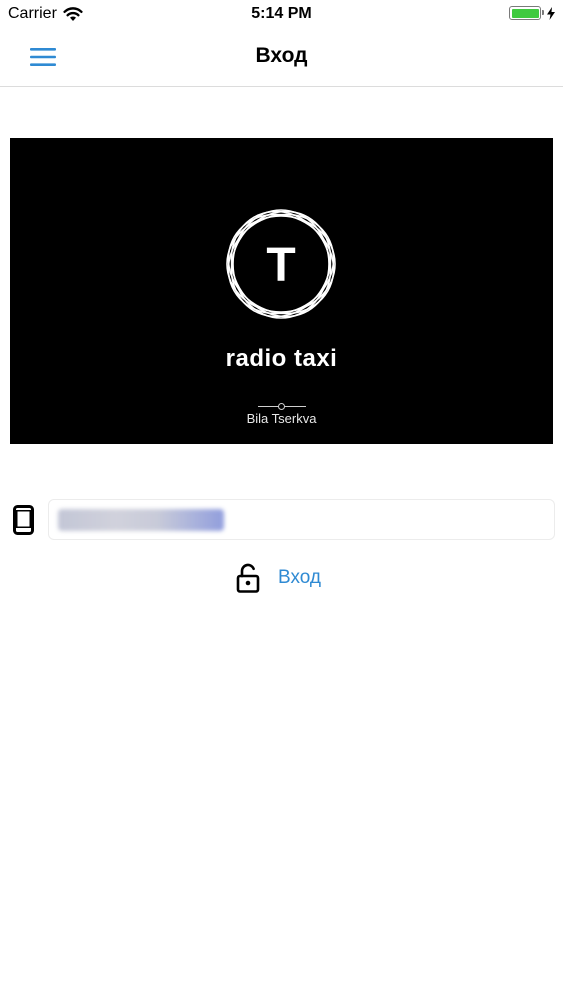 Image resolution: width=563 pixels, height=1000 pixels. I want to click on login-button: Вход, so click(278, 578).